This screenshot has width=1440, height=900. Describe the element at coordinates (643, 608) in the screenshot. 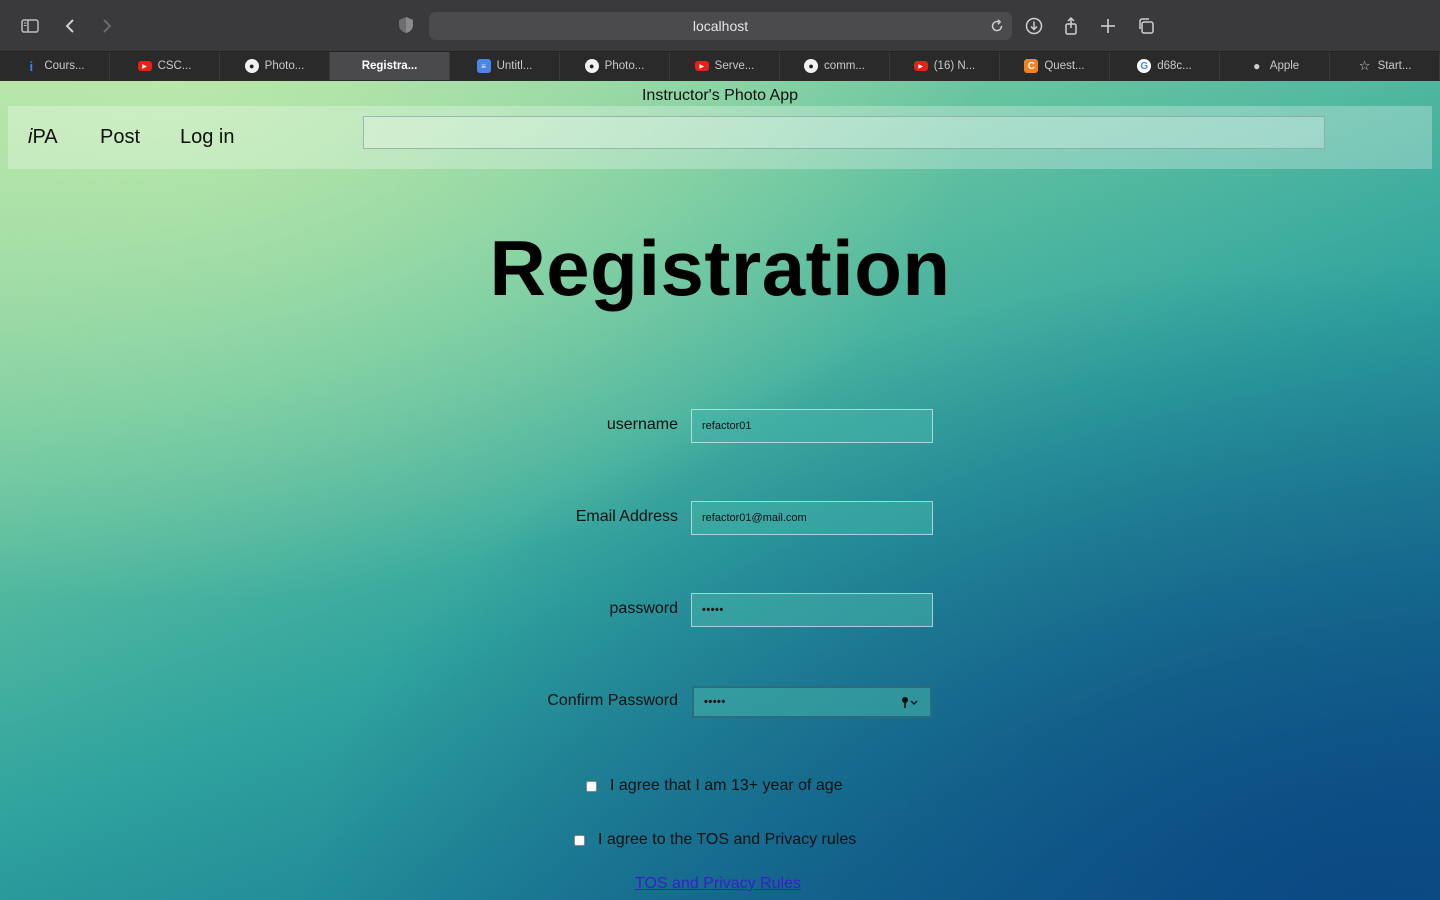

I see `password-label: password` at that location.